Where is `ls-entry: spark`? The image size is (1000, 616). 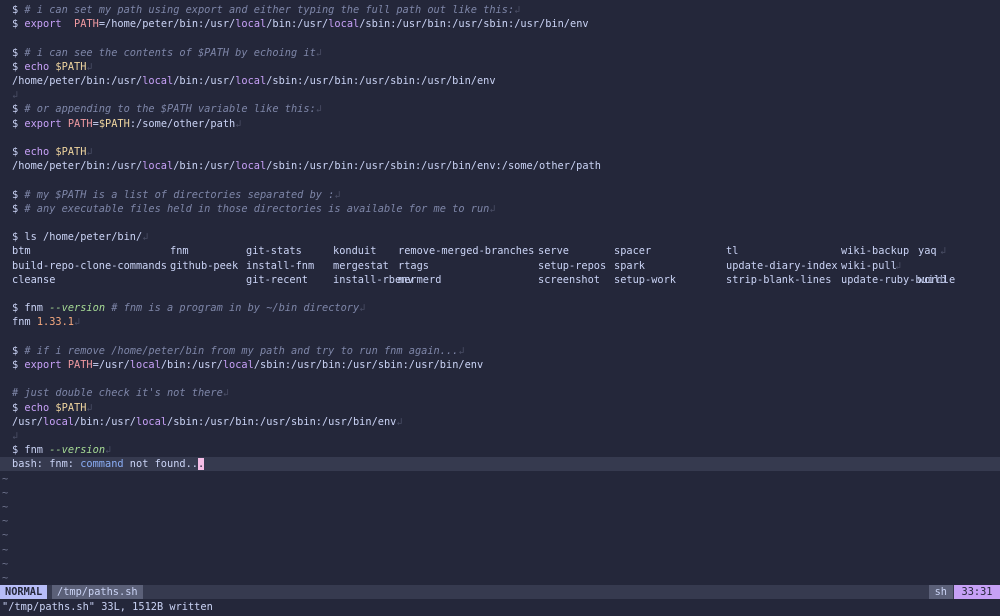
ls-entry: spark is located at coordinates (629, 265).